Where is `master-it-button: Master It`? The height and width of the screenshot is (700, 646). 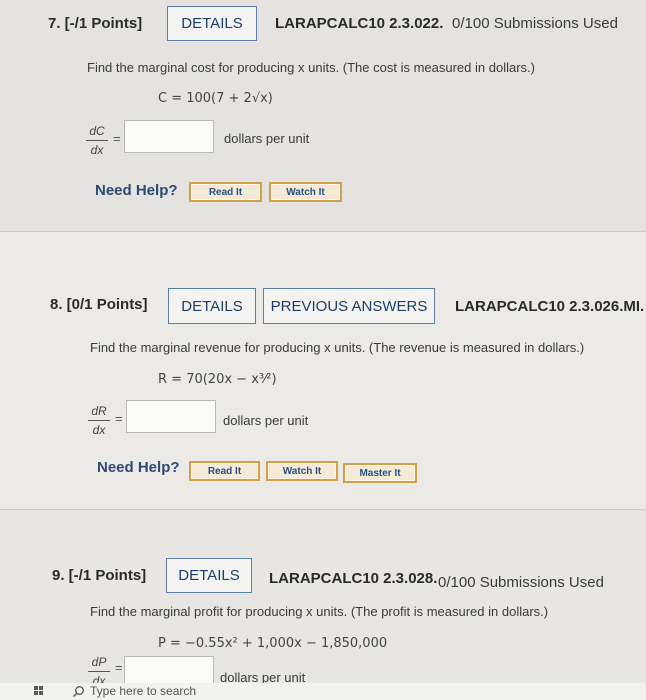 master-it-button: Master It is located at coordinates (380, 473).